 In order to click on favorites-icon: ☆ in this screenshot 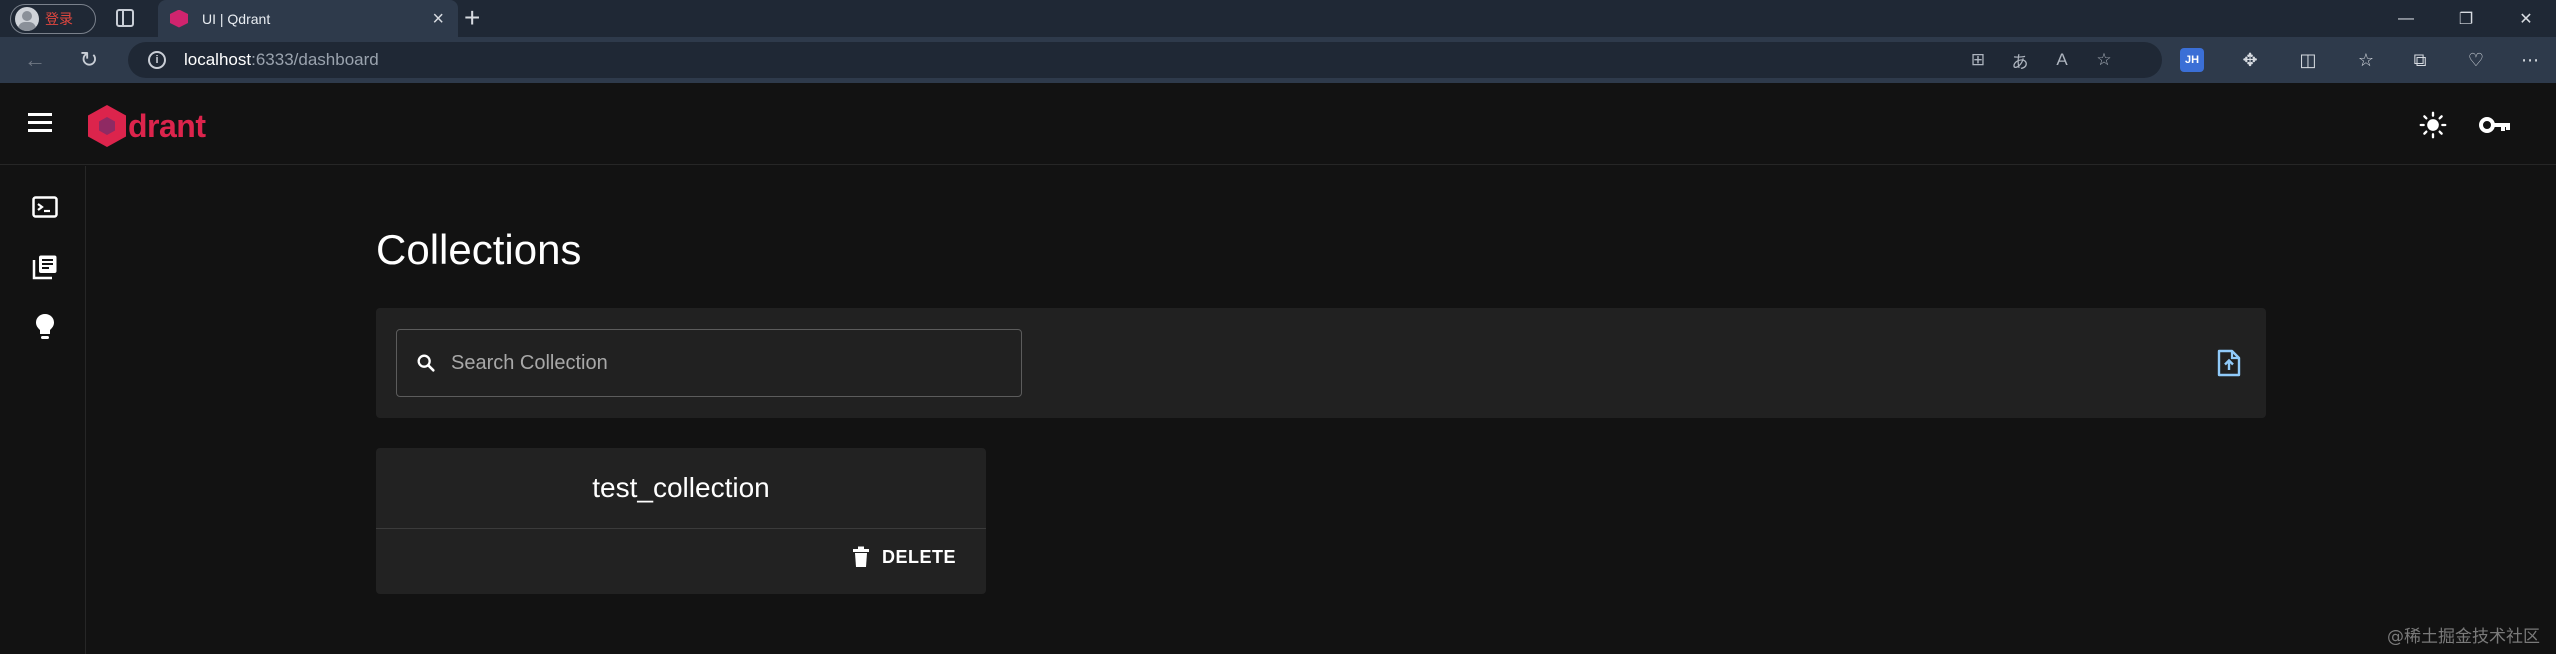, I will do `click(2366, 60)`.